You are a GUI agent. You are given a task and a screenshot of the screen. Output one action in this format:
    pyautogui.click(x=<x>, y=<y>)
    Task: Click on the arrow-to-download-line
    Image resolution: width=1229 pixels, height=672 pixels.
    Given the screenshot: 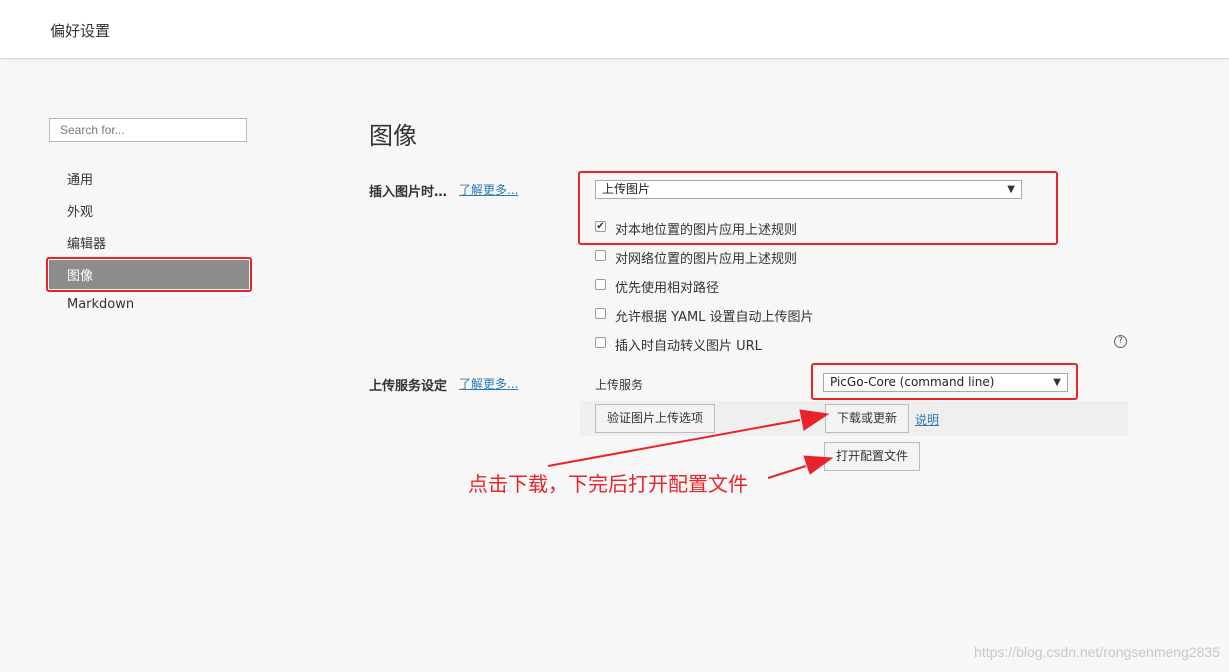 What is the action you would take?
    pyautogui.click(x=674, y=443)
    